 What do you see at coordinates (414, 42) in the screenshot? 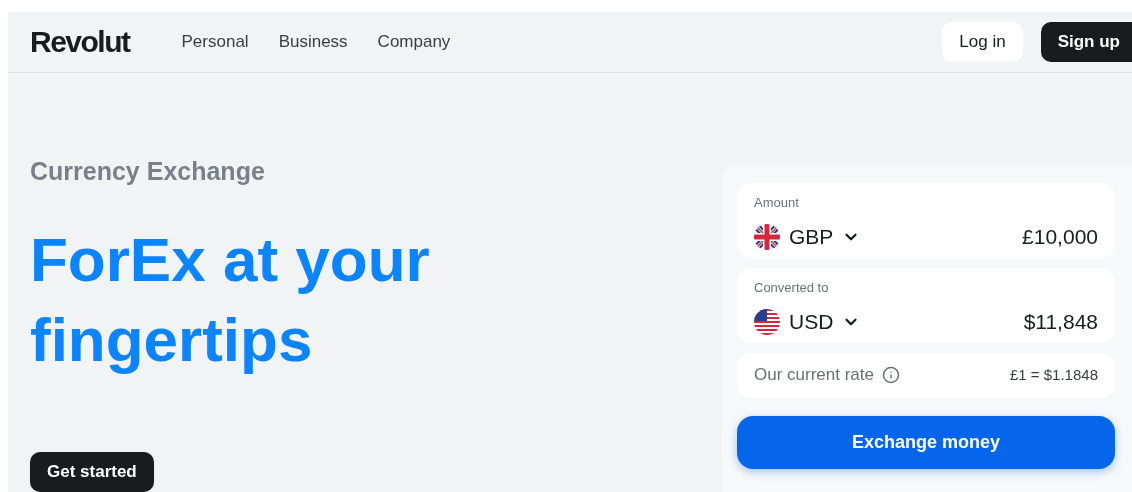
I see `nav-link: Company` at bounding box center [414, 42].